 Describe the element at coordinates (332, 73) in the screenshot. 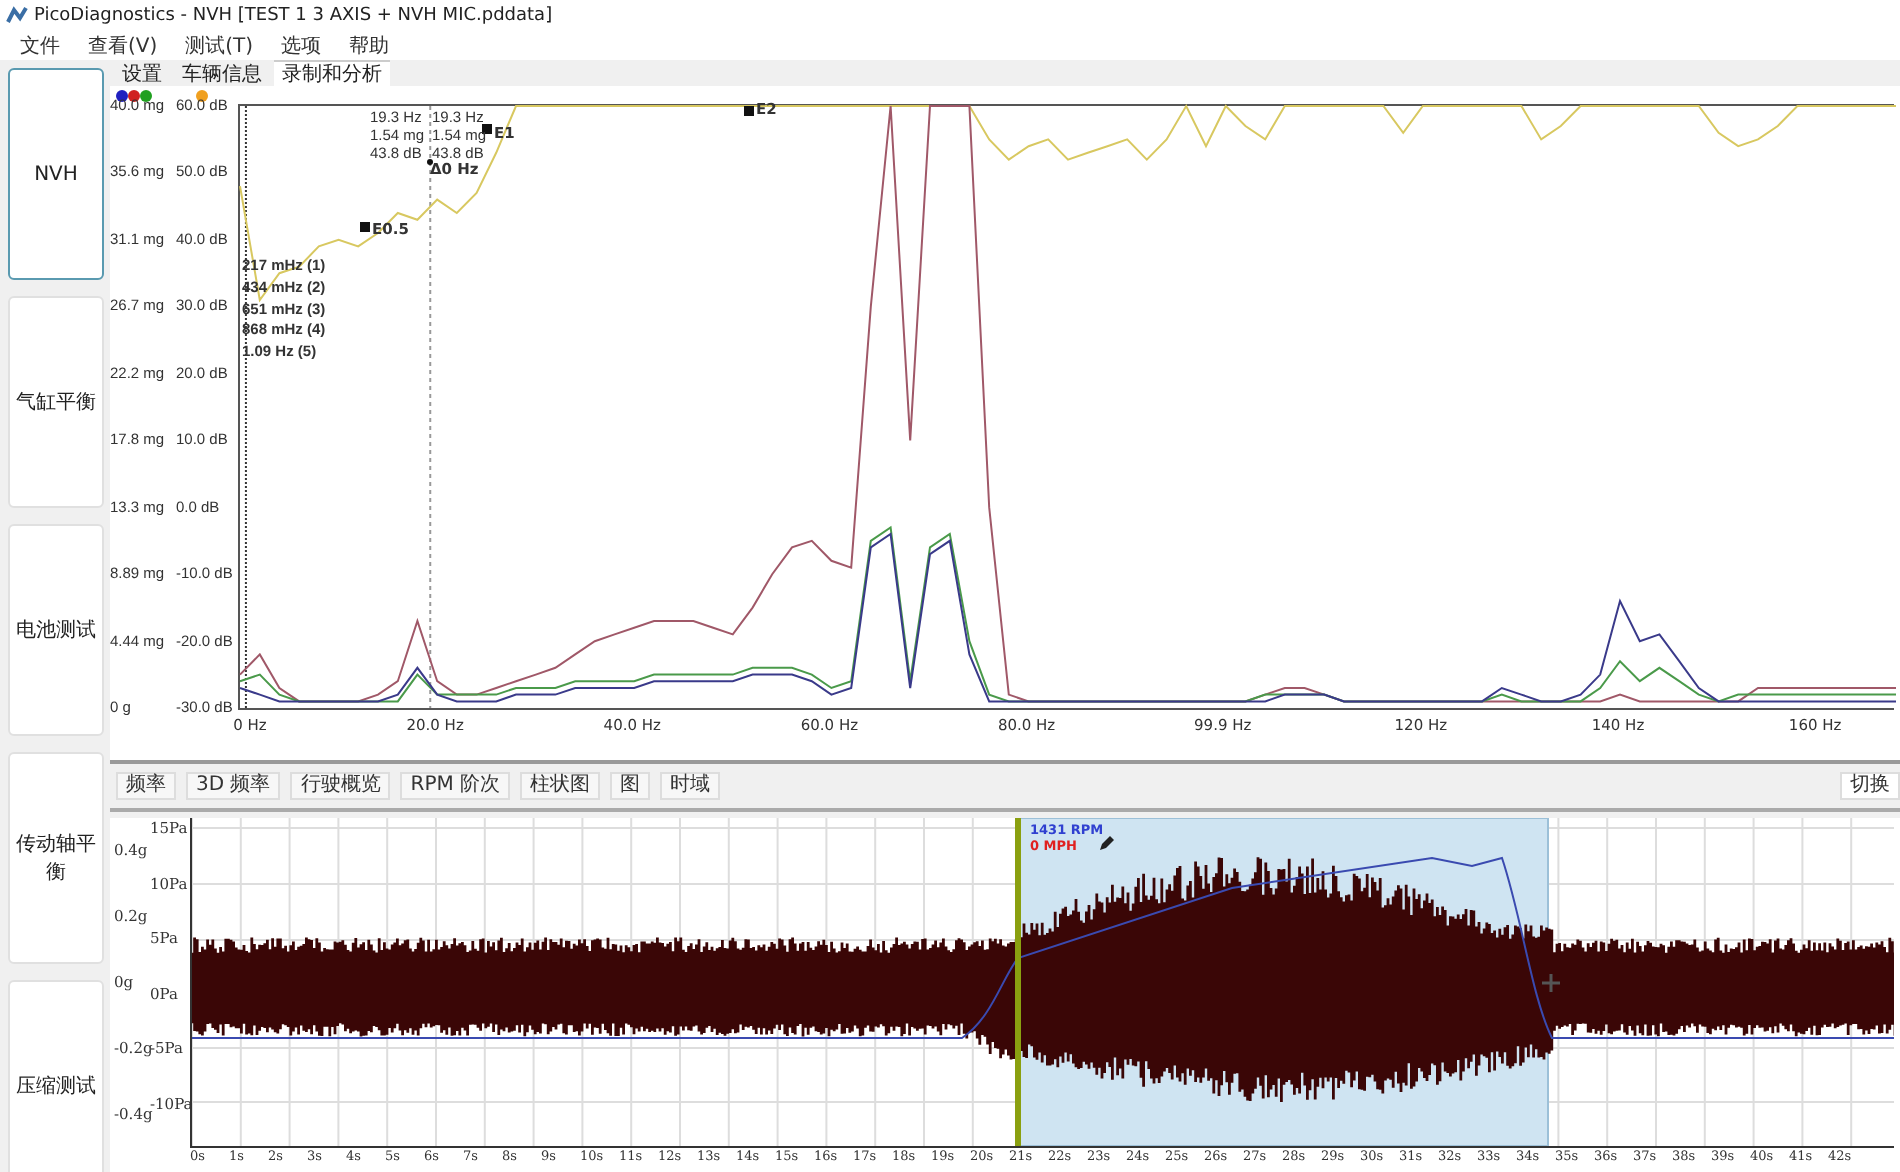

I see `tab: 录制和分析` at that location.